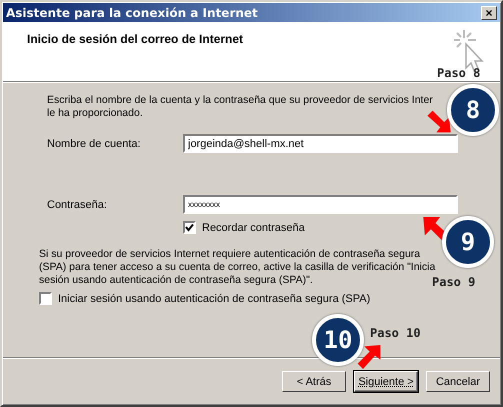  Describe the element at coordinates (240, 100) in the screenshot. I see `instruction-line: Escriba el nombre de la cuenta y la contraseña que su proveedor de servicios Inter` at that location.